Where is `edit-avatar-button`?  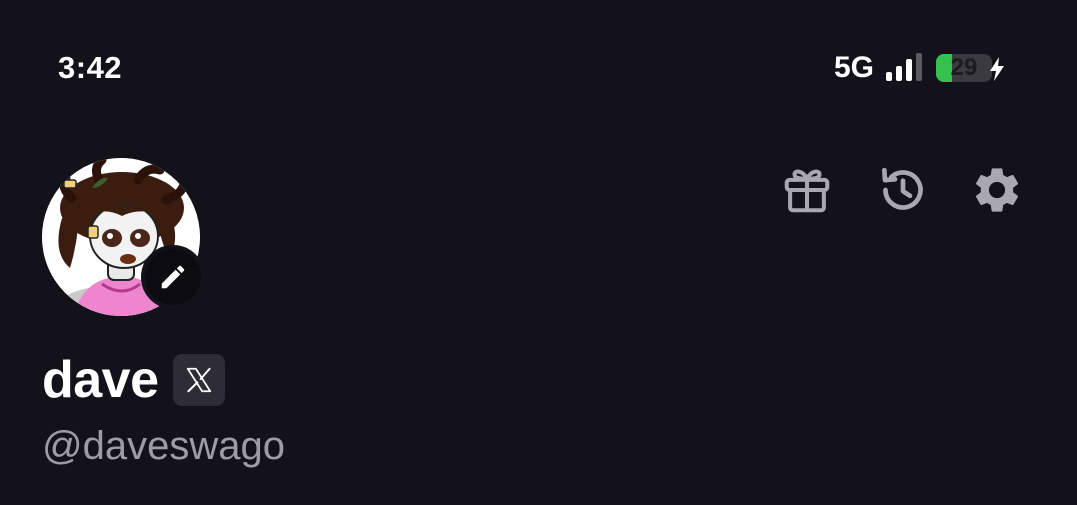 edit-avatar-button is located at coordinates (173, 277).